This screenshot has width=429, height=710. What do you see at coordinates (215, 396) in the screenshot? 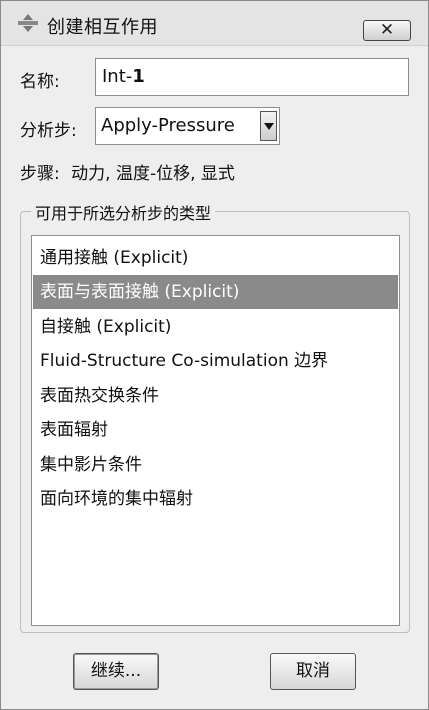
I see `list-item: 表面热交换条件` at bounding box center [215, 396].